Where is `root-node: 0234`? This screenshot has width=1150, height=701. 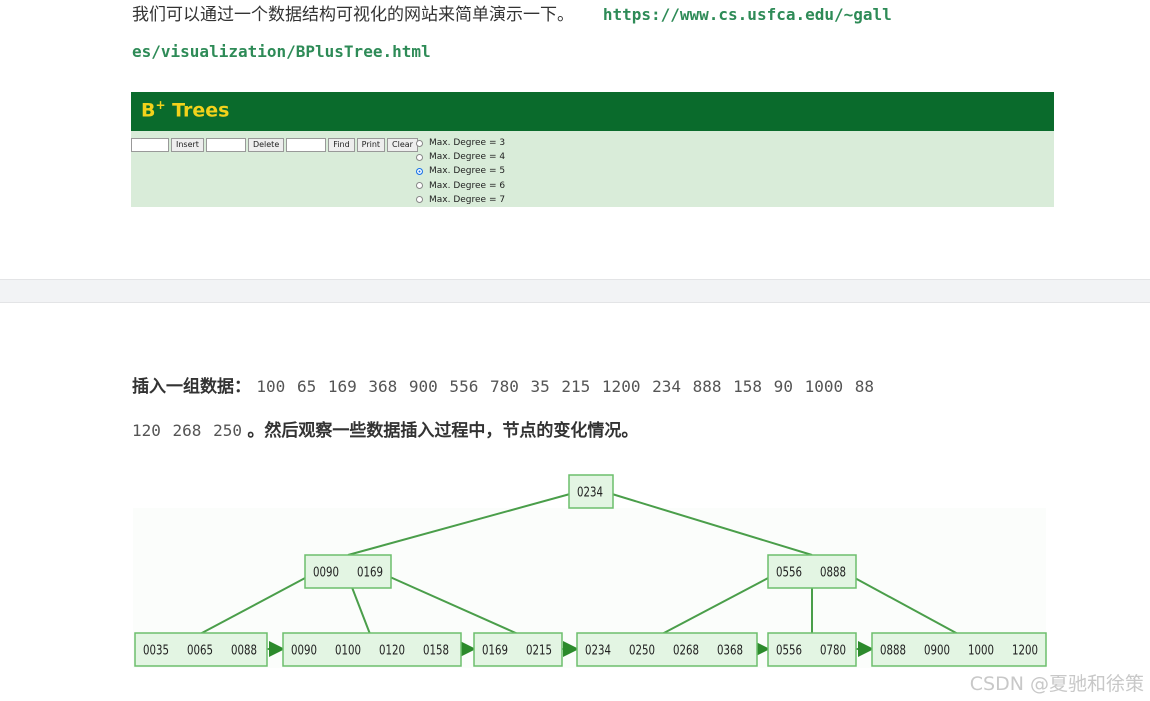 root-node: 0234 is located at coordinates (591, 491).